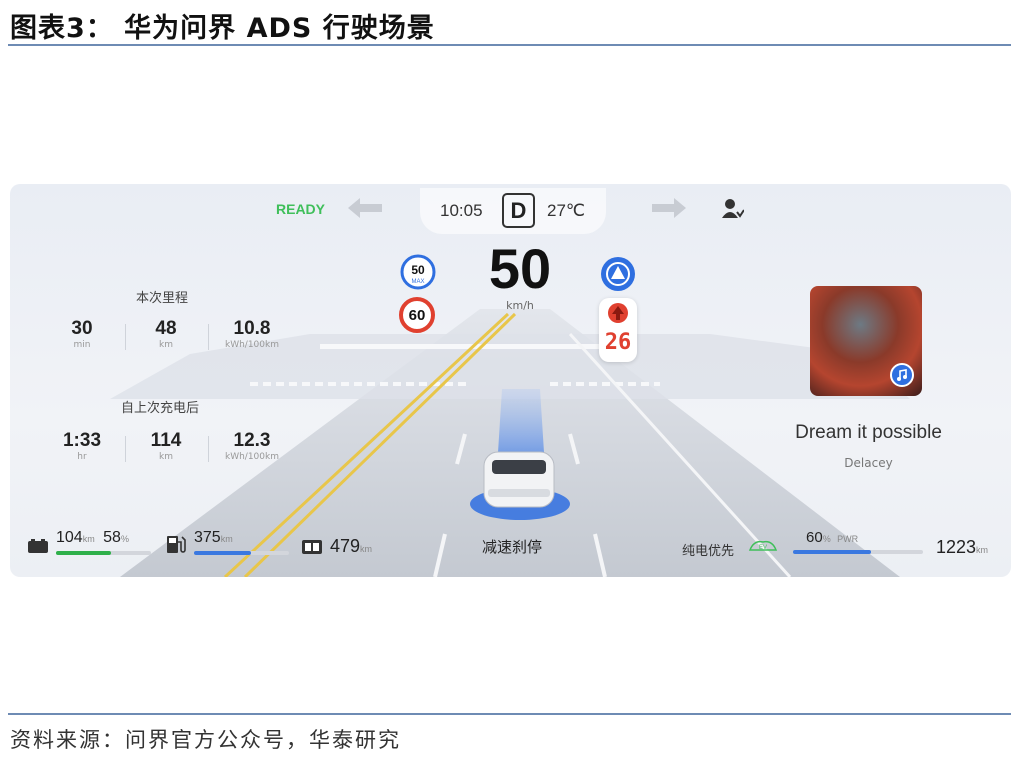  I want to click on red-light-arrow-icon, so click(618, 313).